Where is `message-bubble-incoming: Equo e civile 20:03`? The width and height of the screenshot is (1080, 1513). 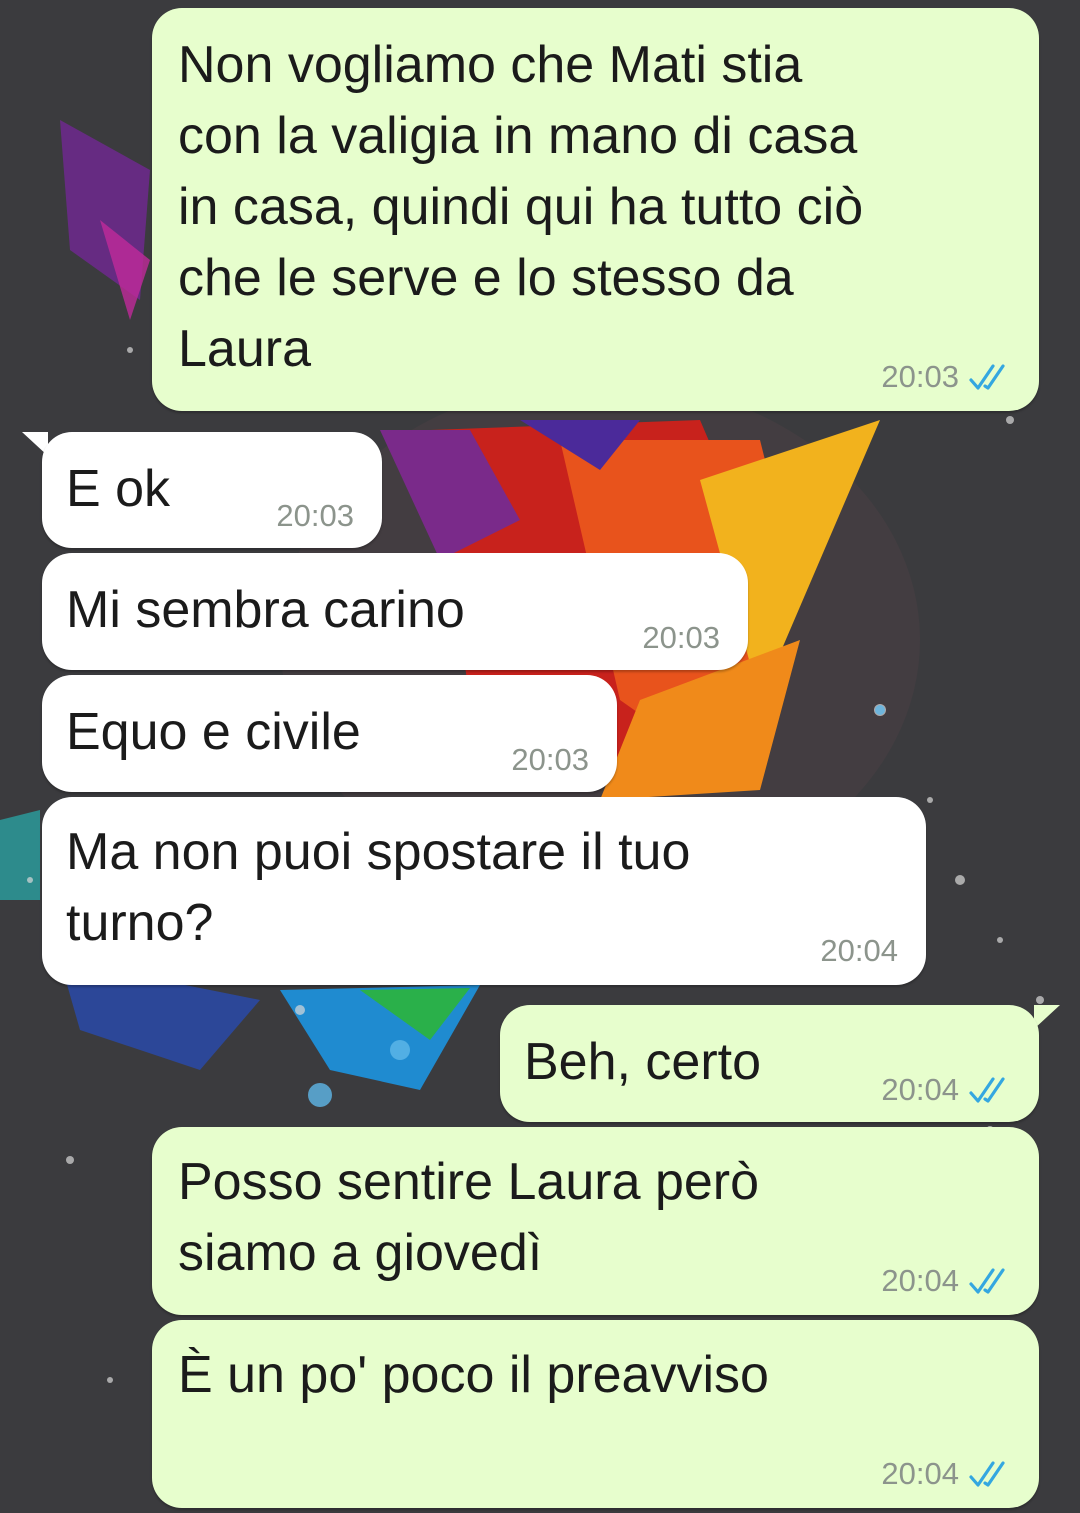 message-bubble-incoming: Equo e civile 20:03 is located at coordinates (329, 733).